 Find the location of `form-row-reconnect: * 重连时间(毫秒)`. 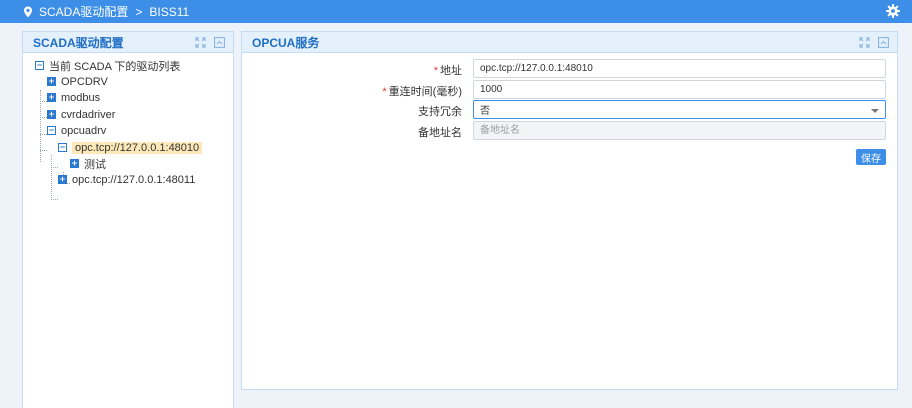

form-row-reconnect: * 重连时间(毫秒) is located at coordinates (570, 90).